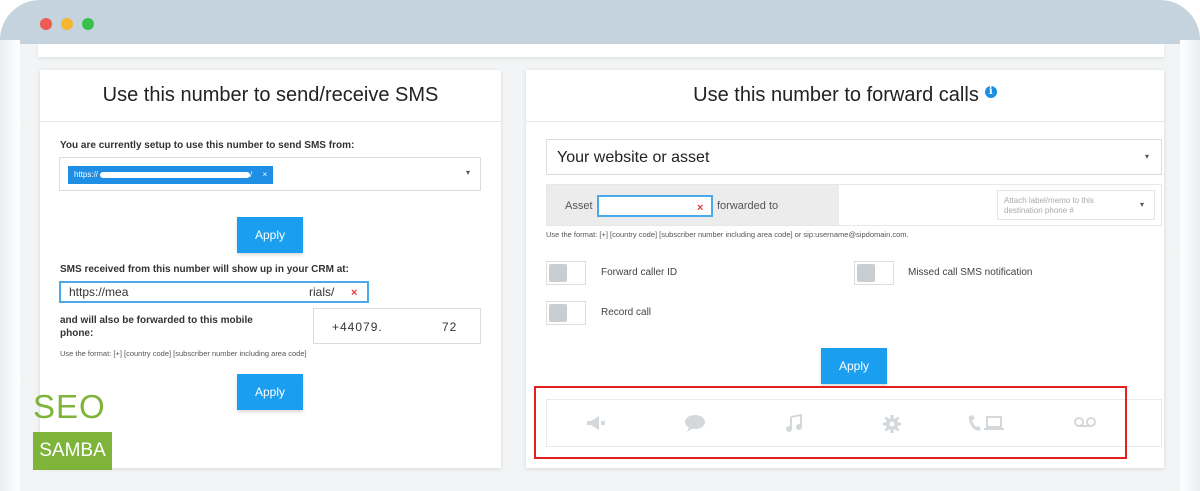  I want to click on sms-sender-tag-suffix: /, so click(251, 174).